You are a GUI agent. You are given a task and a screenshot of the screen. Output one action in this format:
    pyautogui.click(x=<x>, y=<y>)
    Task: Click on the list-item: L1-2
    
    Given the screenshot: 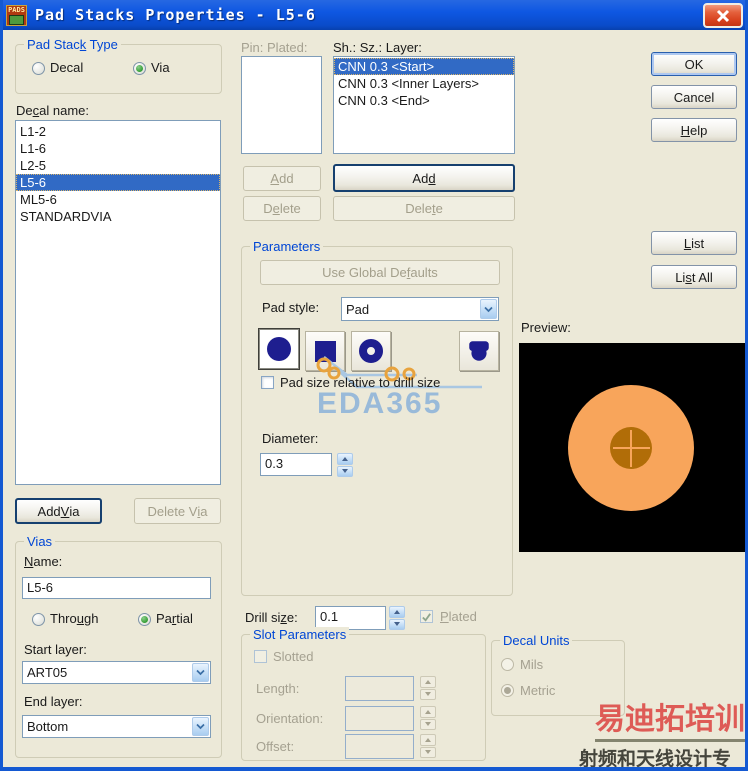 What is the action you would take?
    pyautogui.click(x=118, y=131)
    